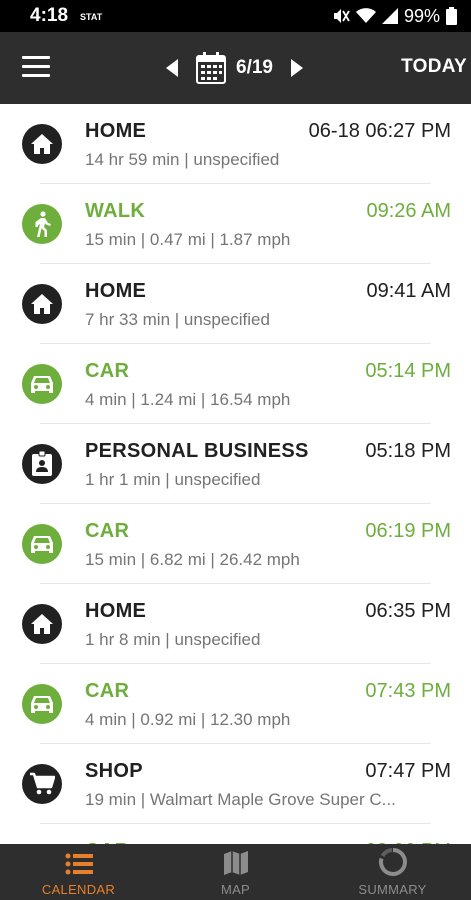  I want to click on activity-title: PERSONAL BUSINESS, so click(197, 451).